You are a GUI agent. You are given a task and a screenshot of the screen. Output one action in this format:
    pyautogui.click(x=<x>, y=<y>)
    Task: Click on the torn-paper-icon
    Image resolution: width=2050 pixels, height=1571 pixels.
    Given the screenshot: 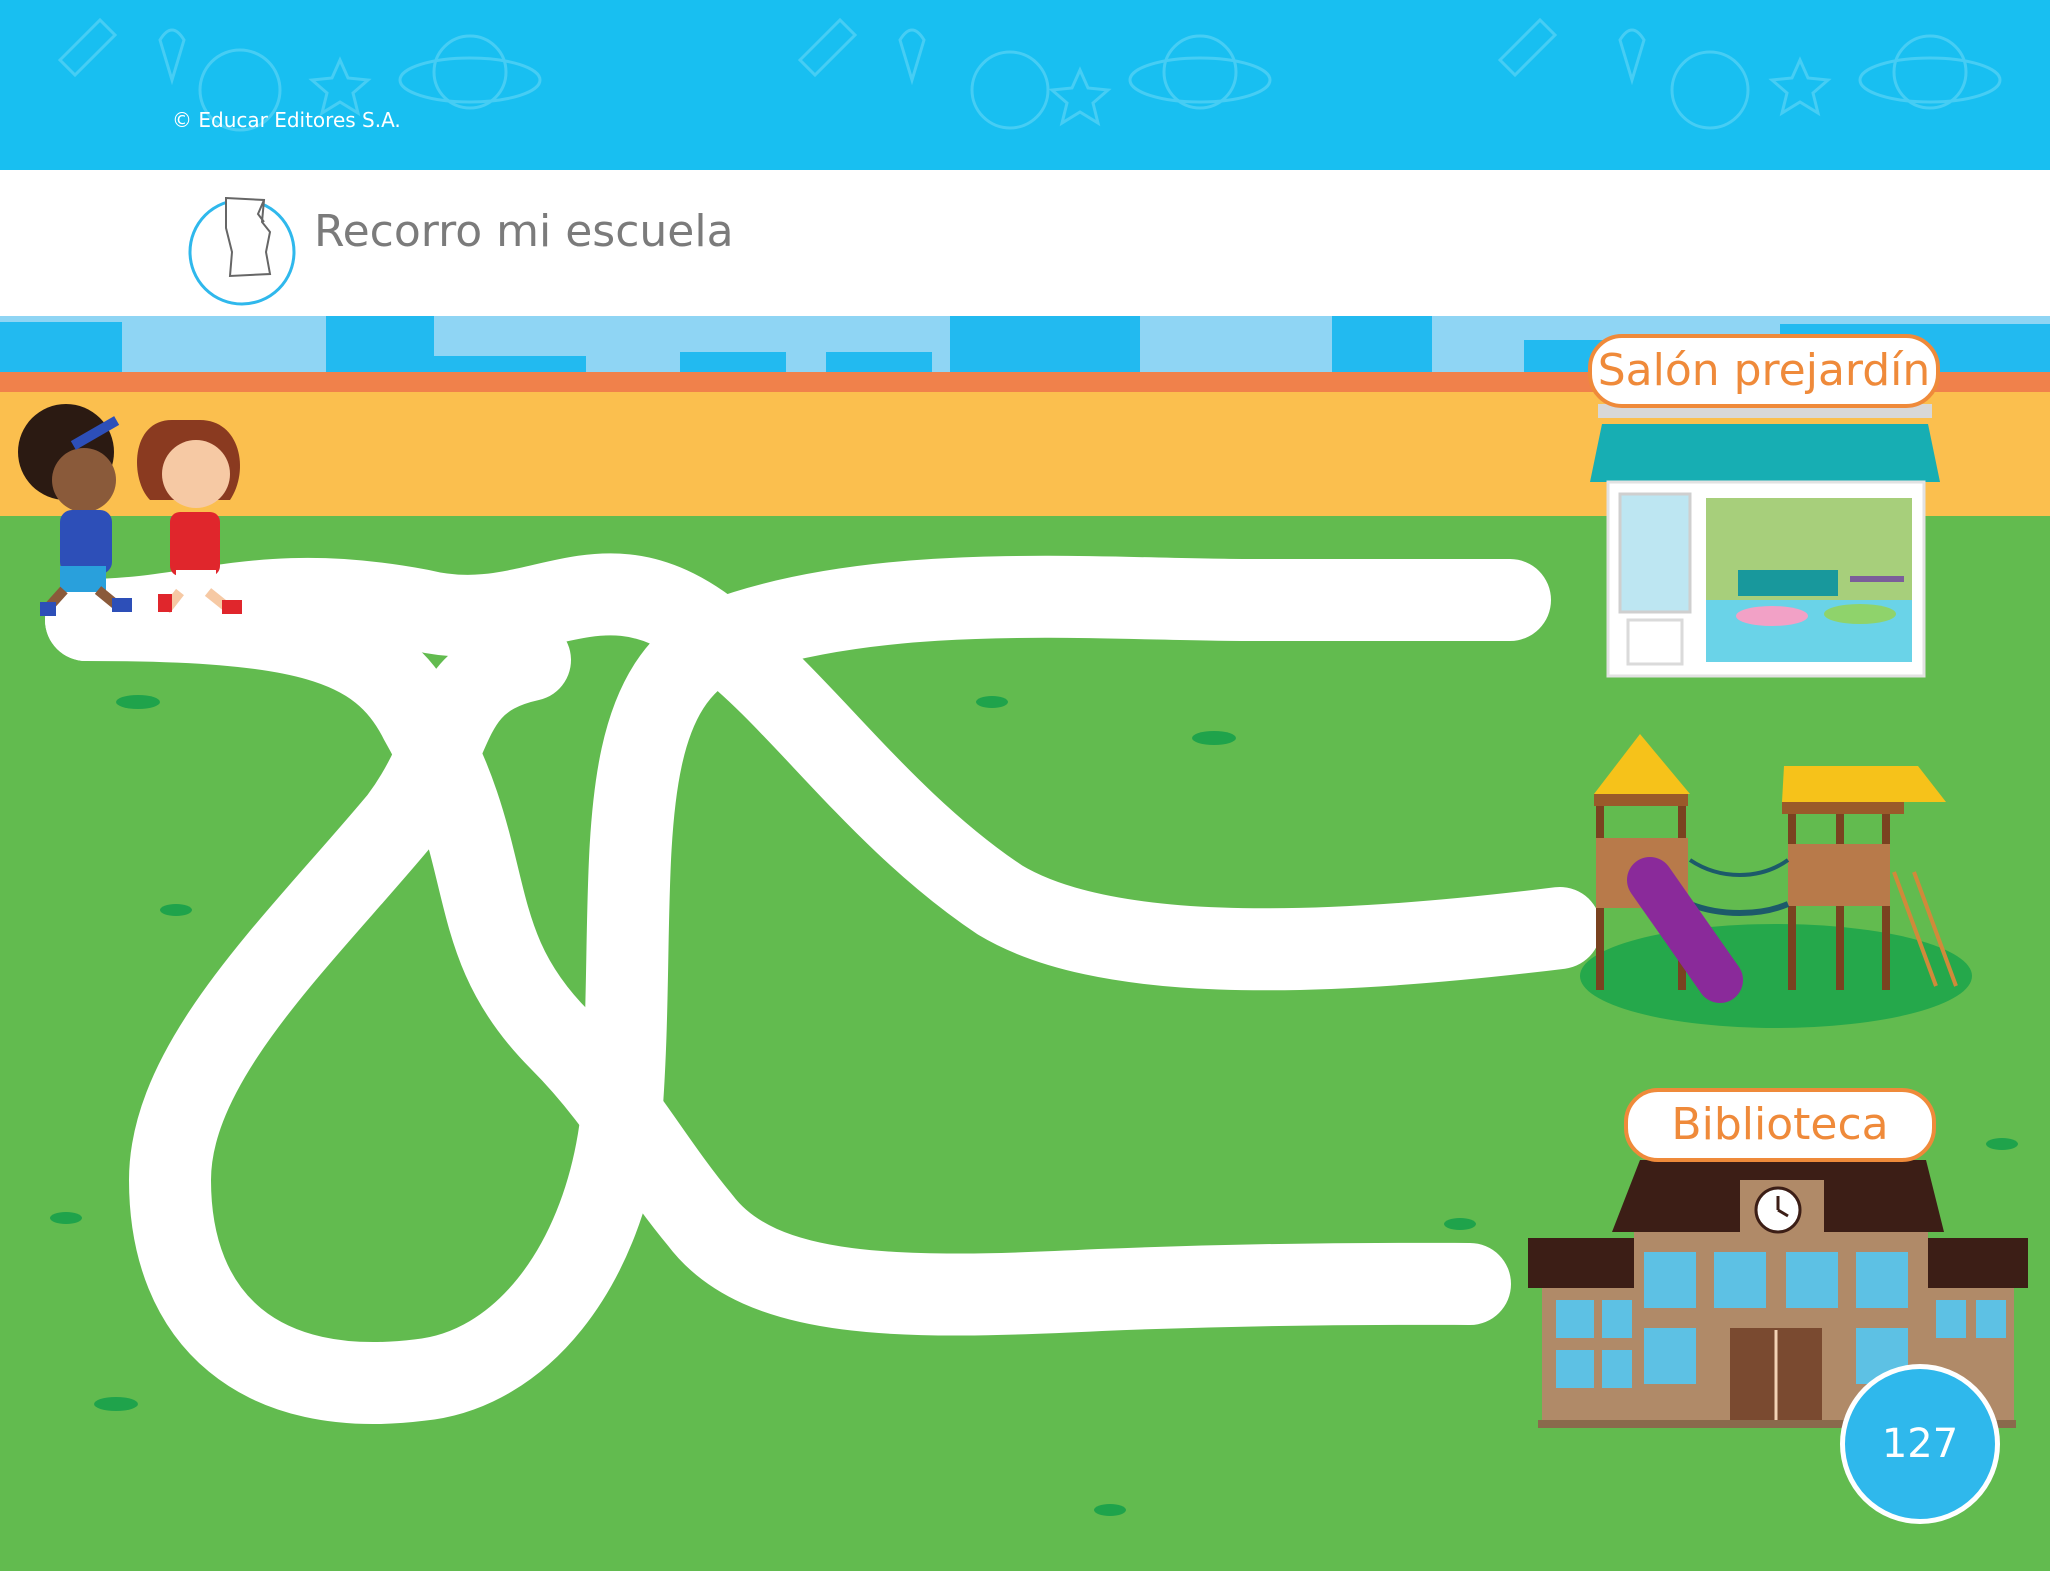 What is the action you would take?
    pyautogui.click(x=242, y=251)
    